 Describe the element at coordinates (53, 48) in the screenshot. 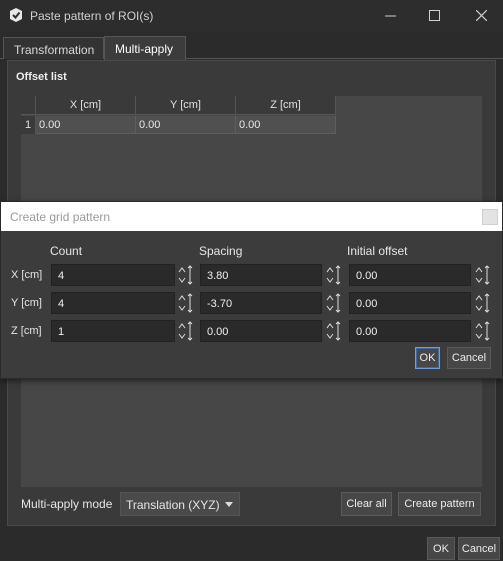

I see `tab-transformation: Transformation` at that location.